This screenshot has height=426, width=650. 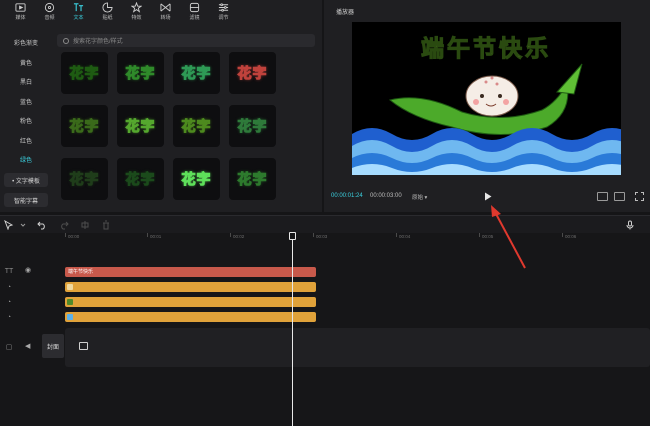 I want to click on player-controls: 00:00:01:24 00:00:03:00 原始 ▾, so click(x=487, y=197).